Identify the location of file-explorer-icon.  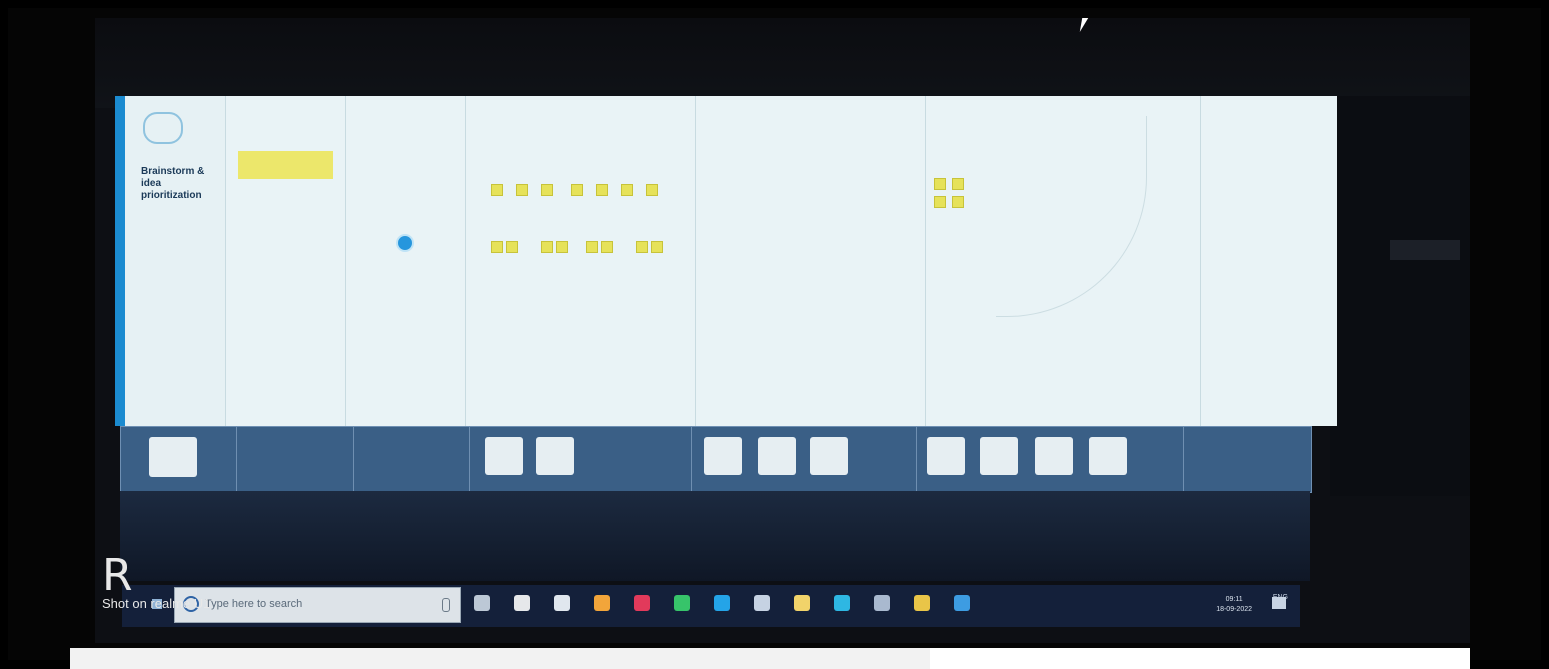
(562, 603).